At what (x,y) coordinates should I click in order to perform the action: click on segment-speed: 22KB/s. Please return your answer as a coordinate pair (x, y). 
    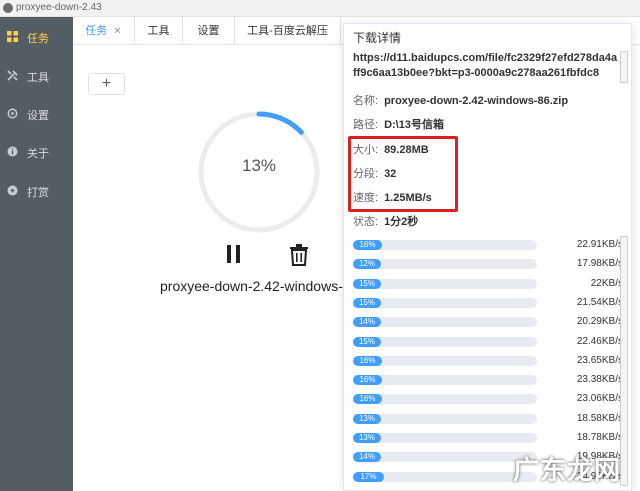
    Looking at the image, I should click on (606, 283).